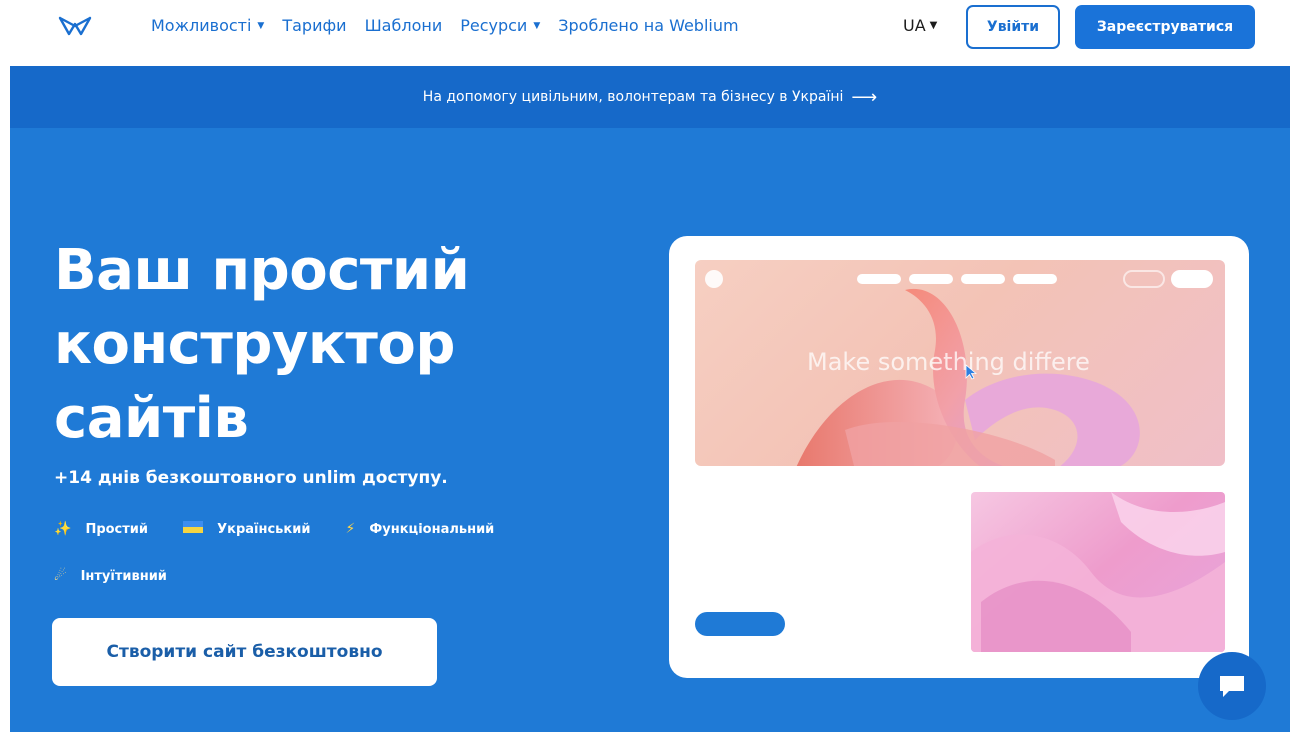 Image resolution: width=1297 pixels, height=732 pixels. I want to click on feature-ukrainian: Український, so click(246, 529).